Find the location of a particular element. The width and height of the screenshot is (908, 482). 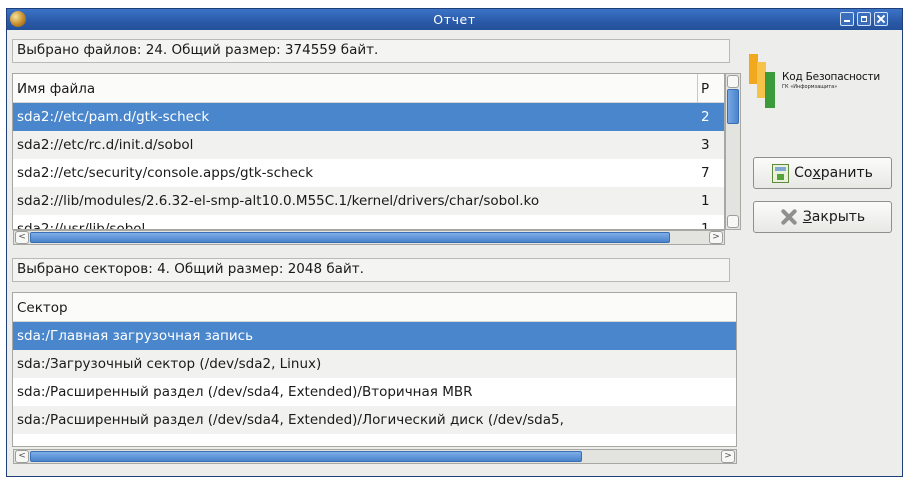

scroll-up-icon is located at coordinates (733, 81).